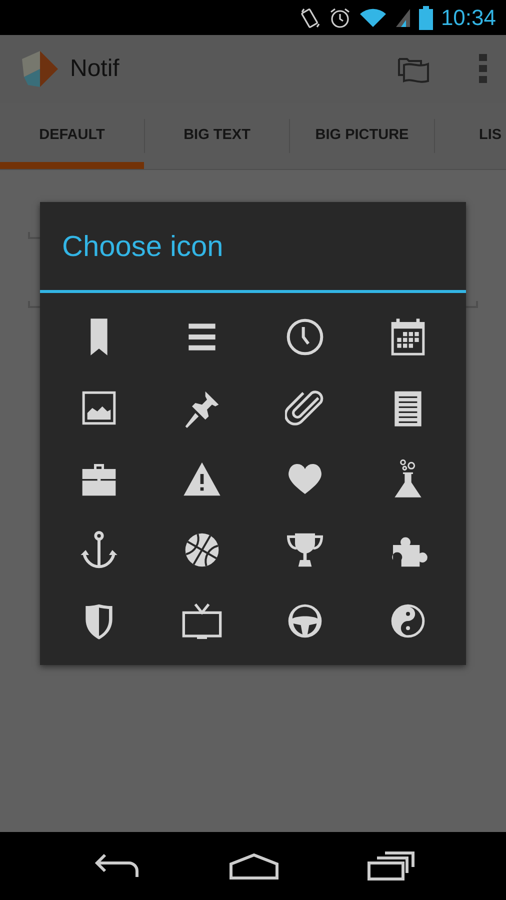  Describe the element at coordinates (362, 136) in the screenshot. I see `tab: BIG PICTURE` at that location.